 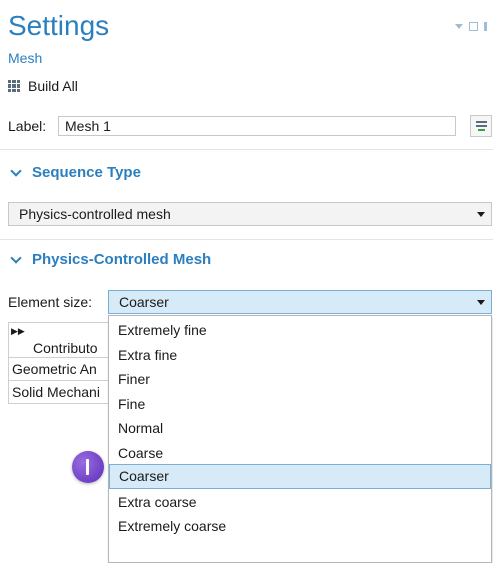 I want to click on option-normal: Normal, so click(x=300, y=428).